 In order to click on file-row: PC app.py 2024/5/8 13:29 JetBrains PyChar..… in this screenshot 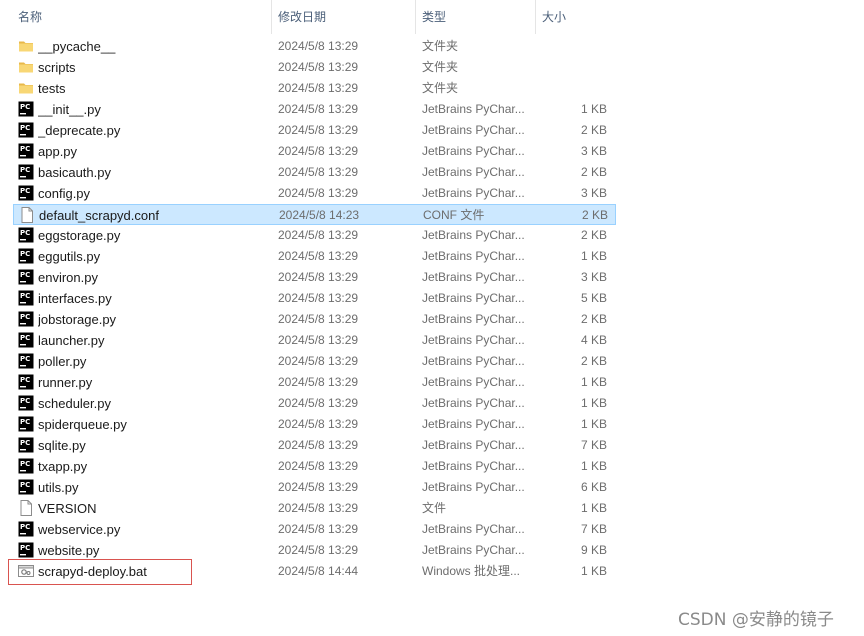, I will do `click(314, 151)`.